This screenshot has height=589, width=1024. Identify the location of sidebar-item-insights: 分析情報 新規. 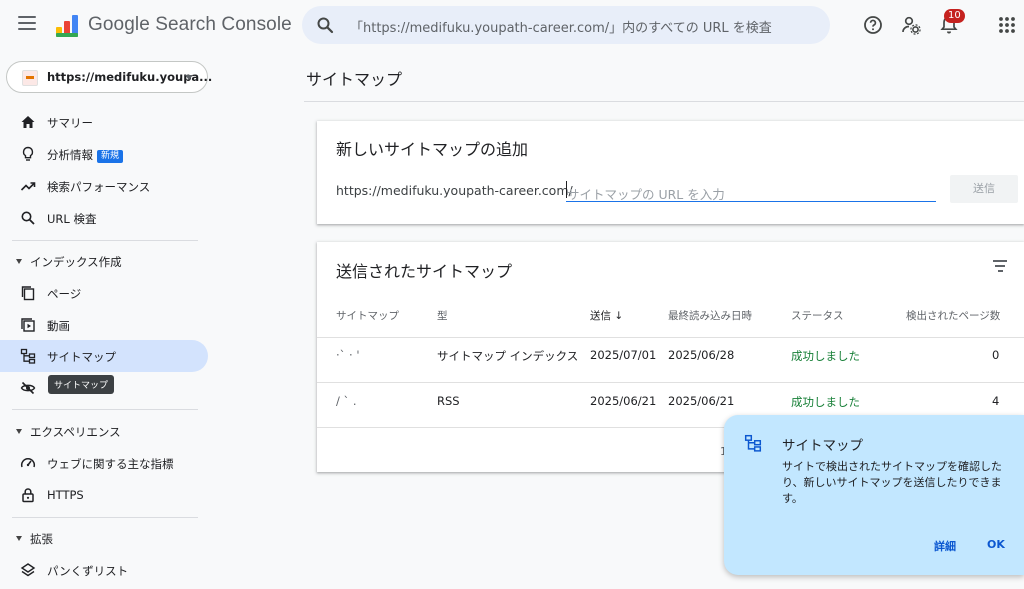
(104, 154).